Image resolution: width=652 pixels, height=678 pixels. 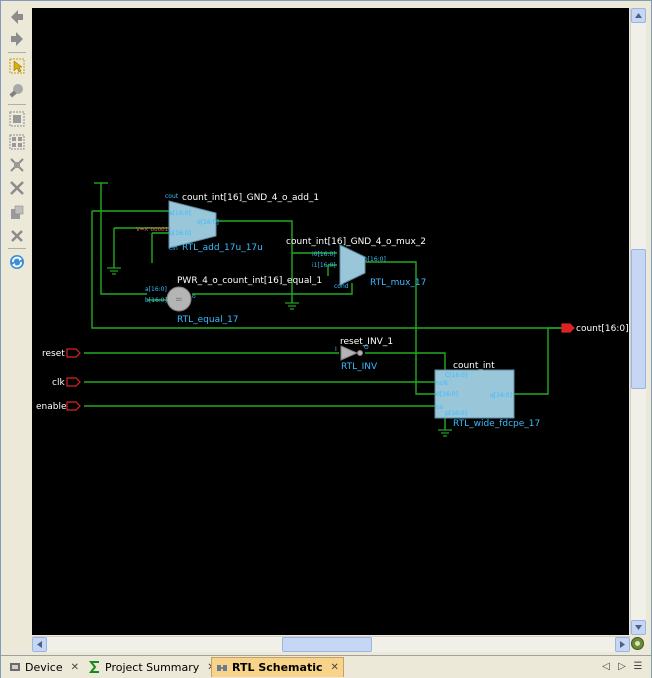 What do you see at coordinates (17, 119) in the screenshot?
I see `zoom-fit-icon` at bounding box center [17, 119].